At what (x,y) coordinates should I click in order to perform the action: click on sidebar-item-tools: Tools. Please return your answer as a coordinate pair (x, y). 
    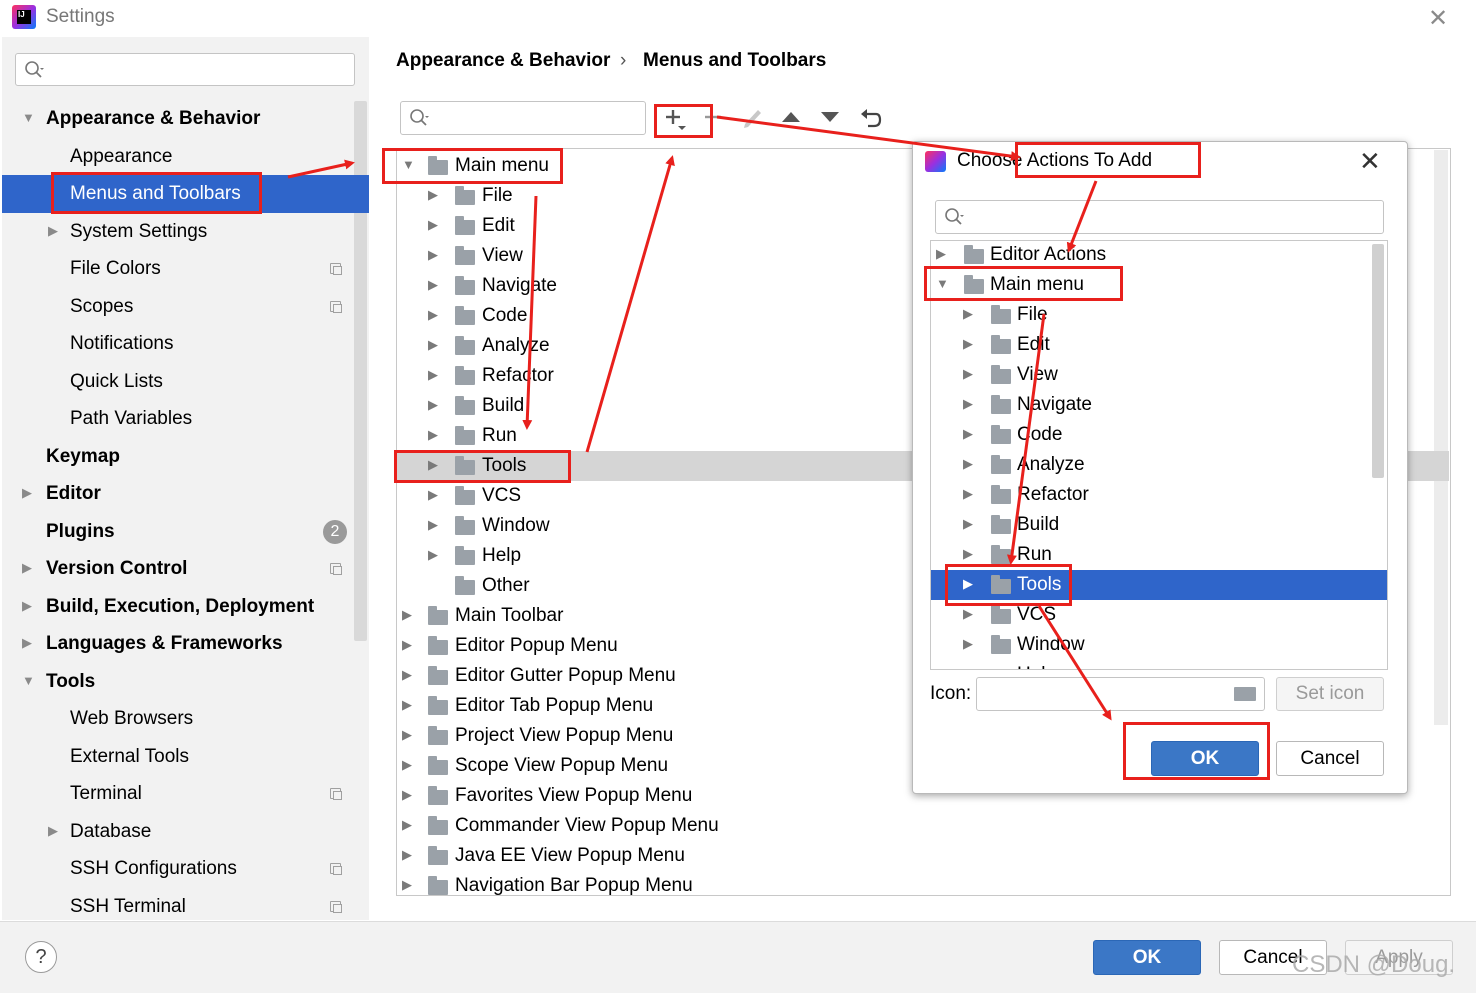
    Looking at the image, I should click on (70, 682).